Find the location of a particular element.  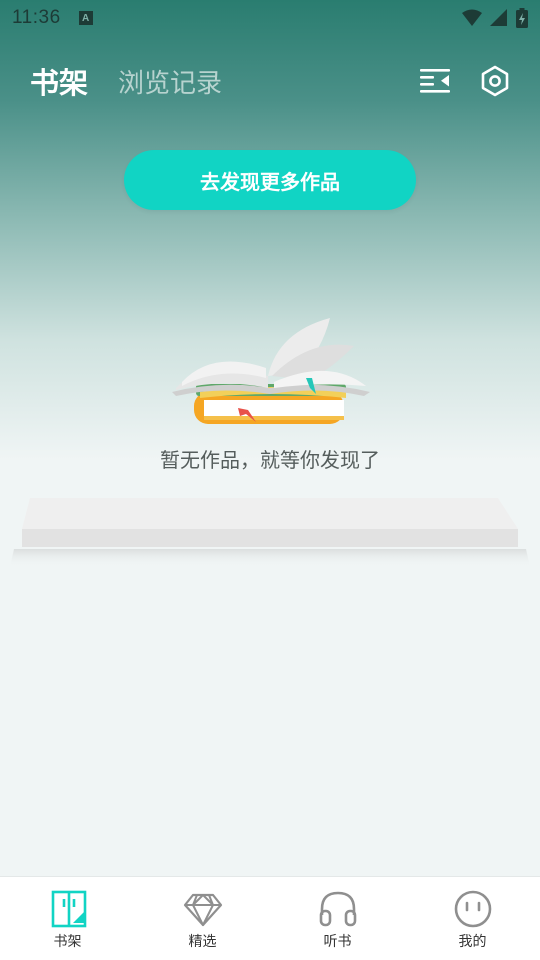

nav-item-bookshelf: 书架 is located at coordinates (67, 918).